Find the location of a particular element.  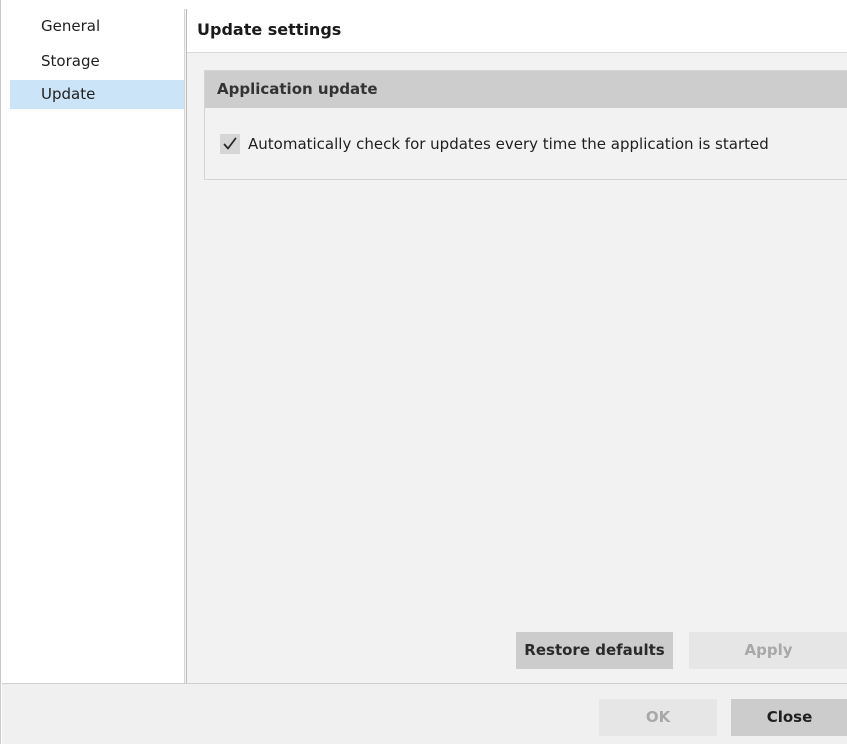

checkmark-icon is located at coordinates (230, 143).